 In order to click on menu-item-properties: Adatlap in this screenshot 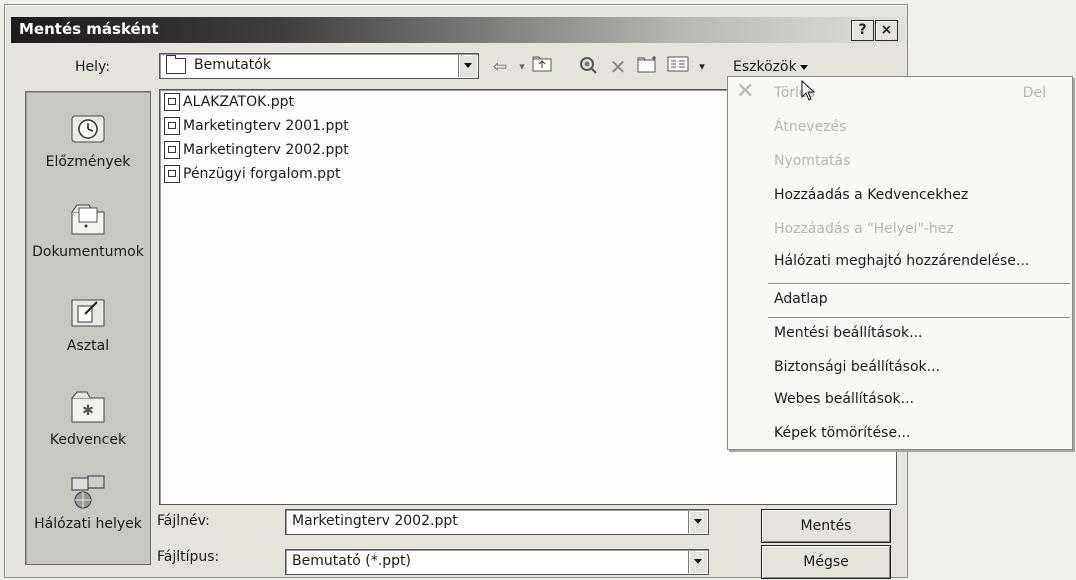, I will do `click(801, 299)`.